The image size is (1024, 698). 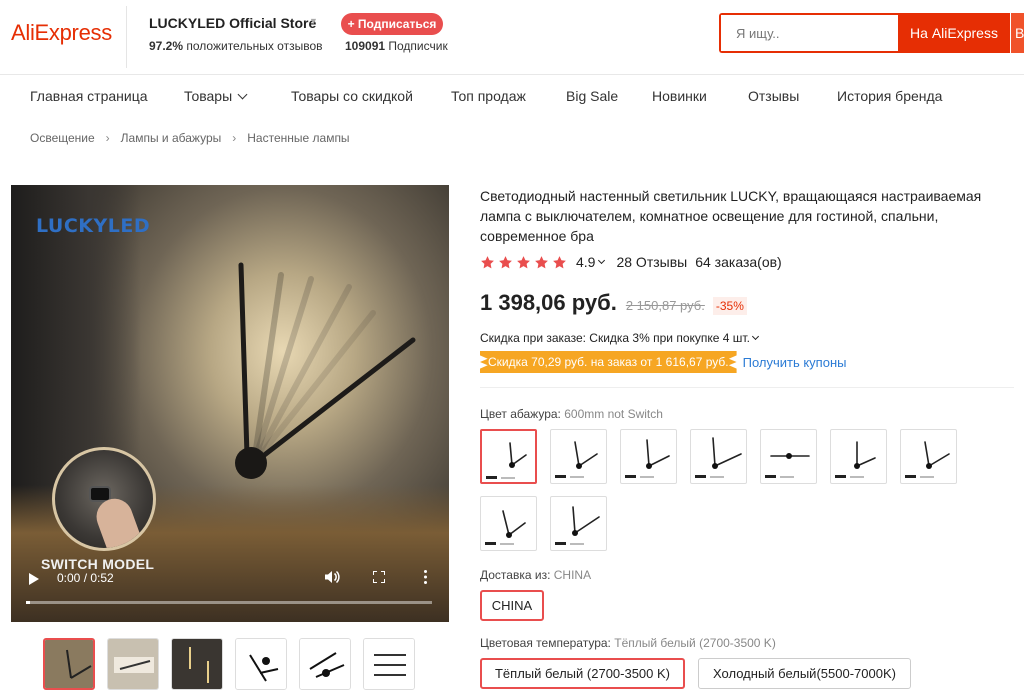 I want to click on nav-home: Главная страница, so click(x=89, y=96).